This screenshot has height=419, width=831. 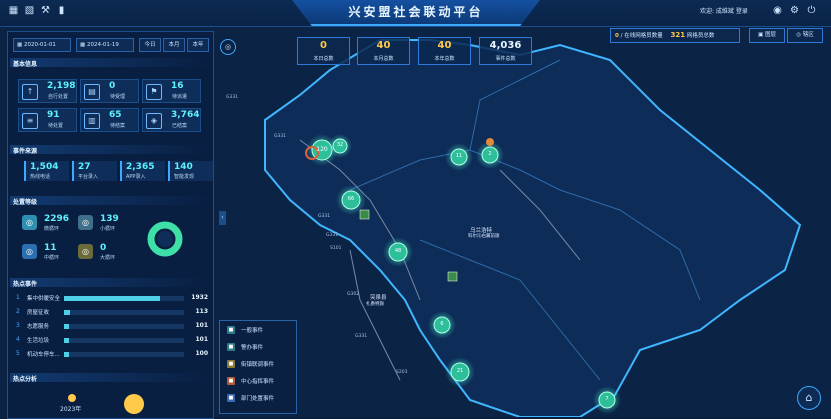 What do you see at coordinates (794, 10) in the screenshot?
I see `settings-icon: ⚙` at bounding box center [794, 10].